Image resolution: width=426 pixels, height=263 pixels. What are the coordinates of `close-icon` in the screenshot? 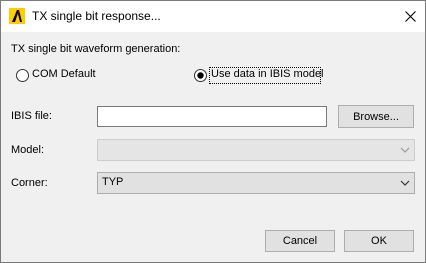 It's located at (410, 16).